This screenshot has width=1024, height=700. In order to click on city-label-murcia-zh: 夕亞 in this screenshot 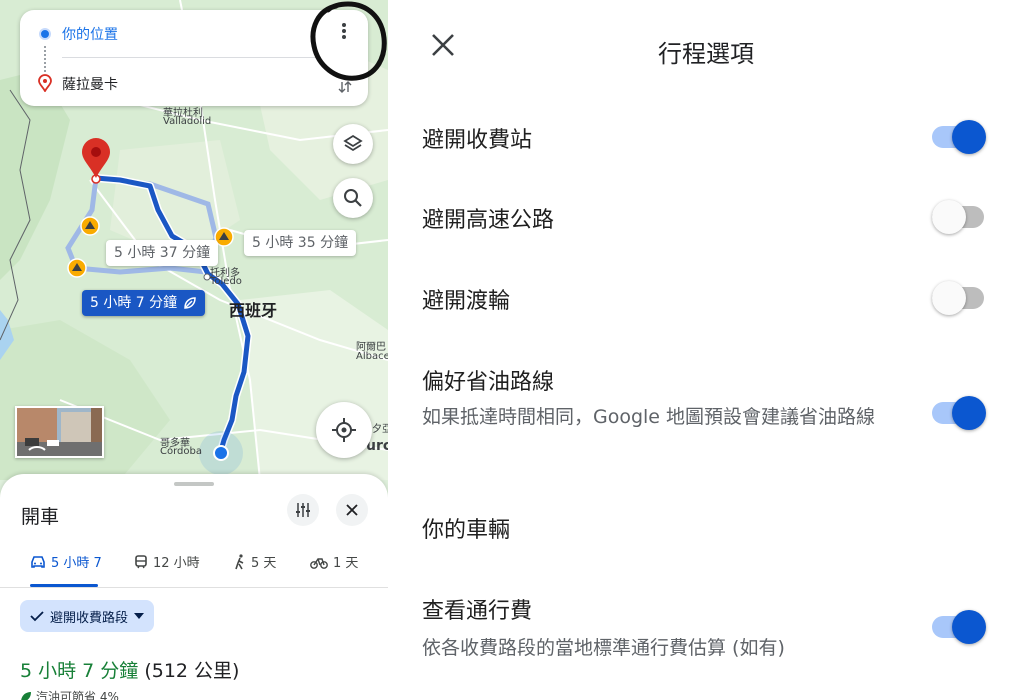, I will do `click(380, 429)`.